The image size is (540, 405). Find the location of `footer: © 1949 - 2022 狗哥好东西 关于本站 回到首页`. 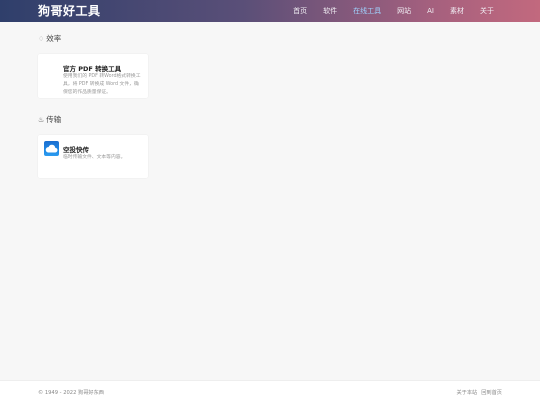

footer: © 1949 - 2022 狗哥好东西 关于本站 回到首页 is located at coordinates (270, 392).